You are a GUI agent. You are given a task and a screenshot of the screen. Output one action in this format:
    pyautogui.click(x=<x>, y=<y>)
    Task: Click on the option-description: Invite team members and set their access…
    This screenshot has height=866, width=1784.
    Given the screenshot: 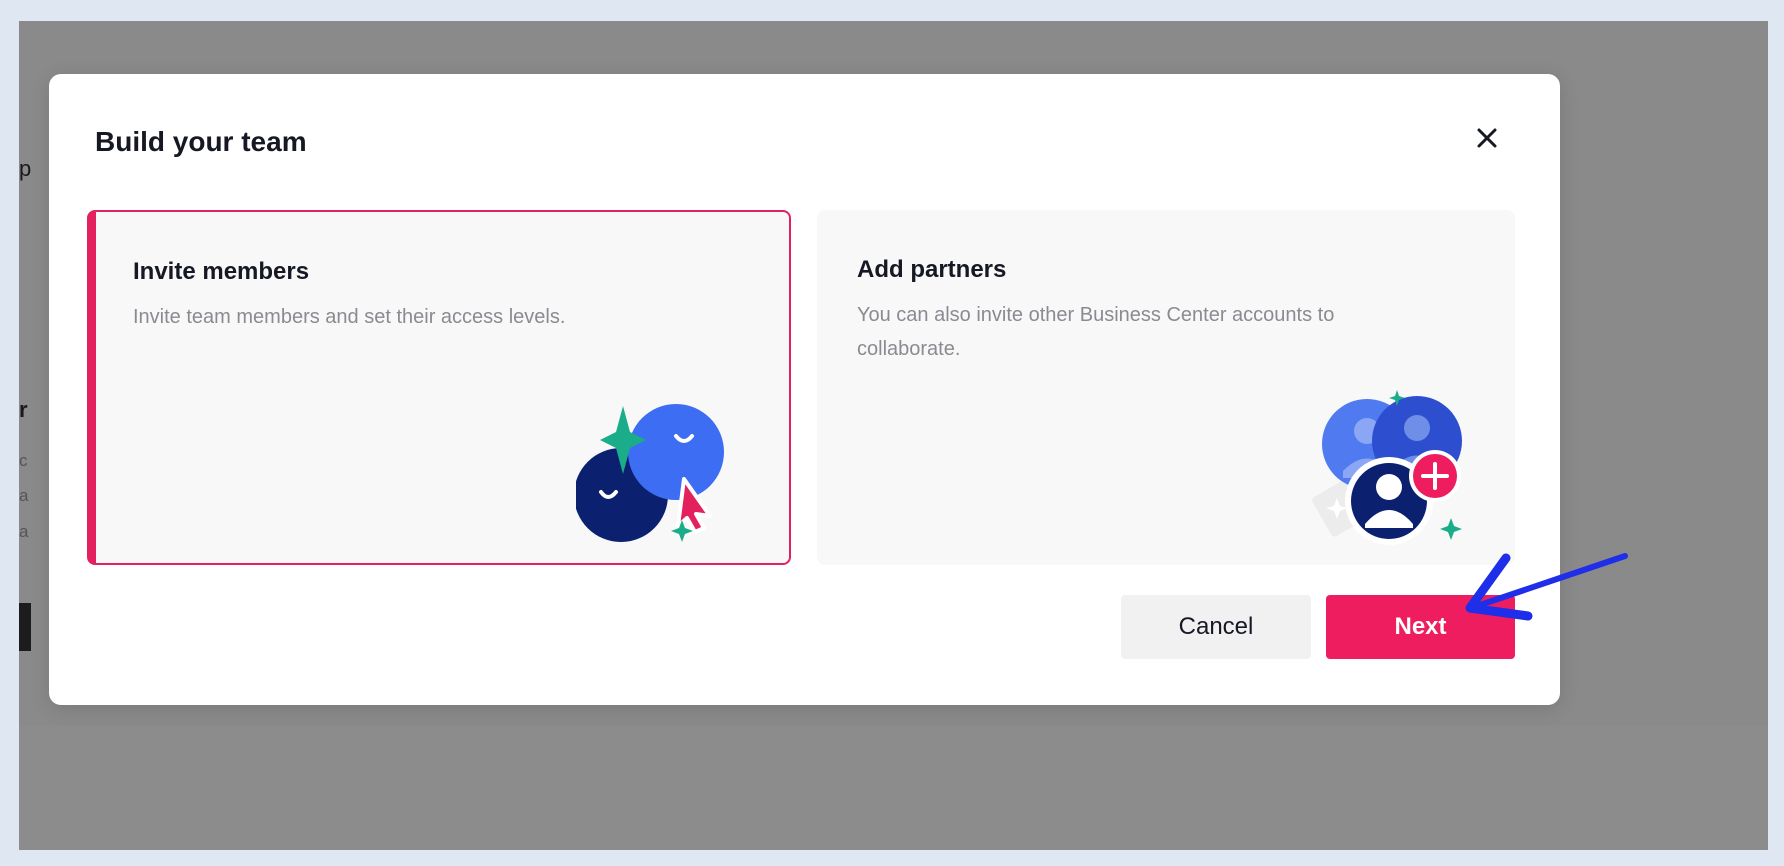 What is the action you would take?
    pyautogui.click(x=349, y=317)
    